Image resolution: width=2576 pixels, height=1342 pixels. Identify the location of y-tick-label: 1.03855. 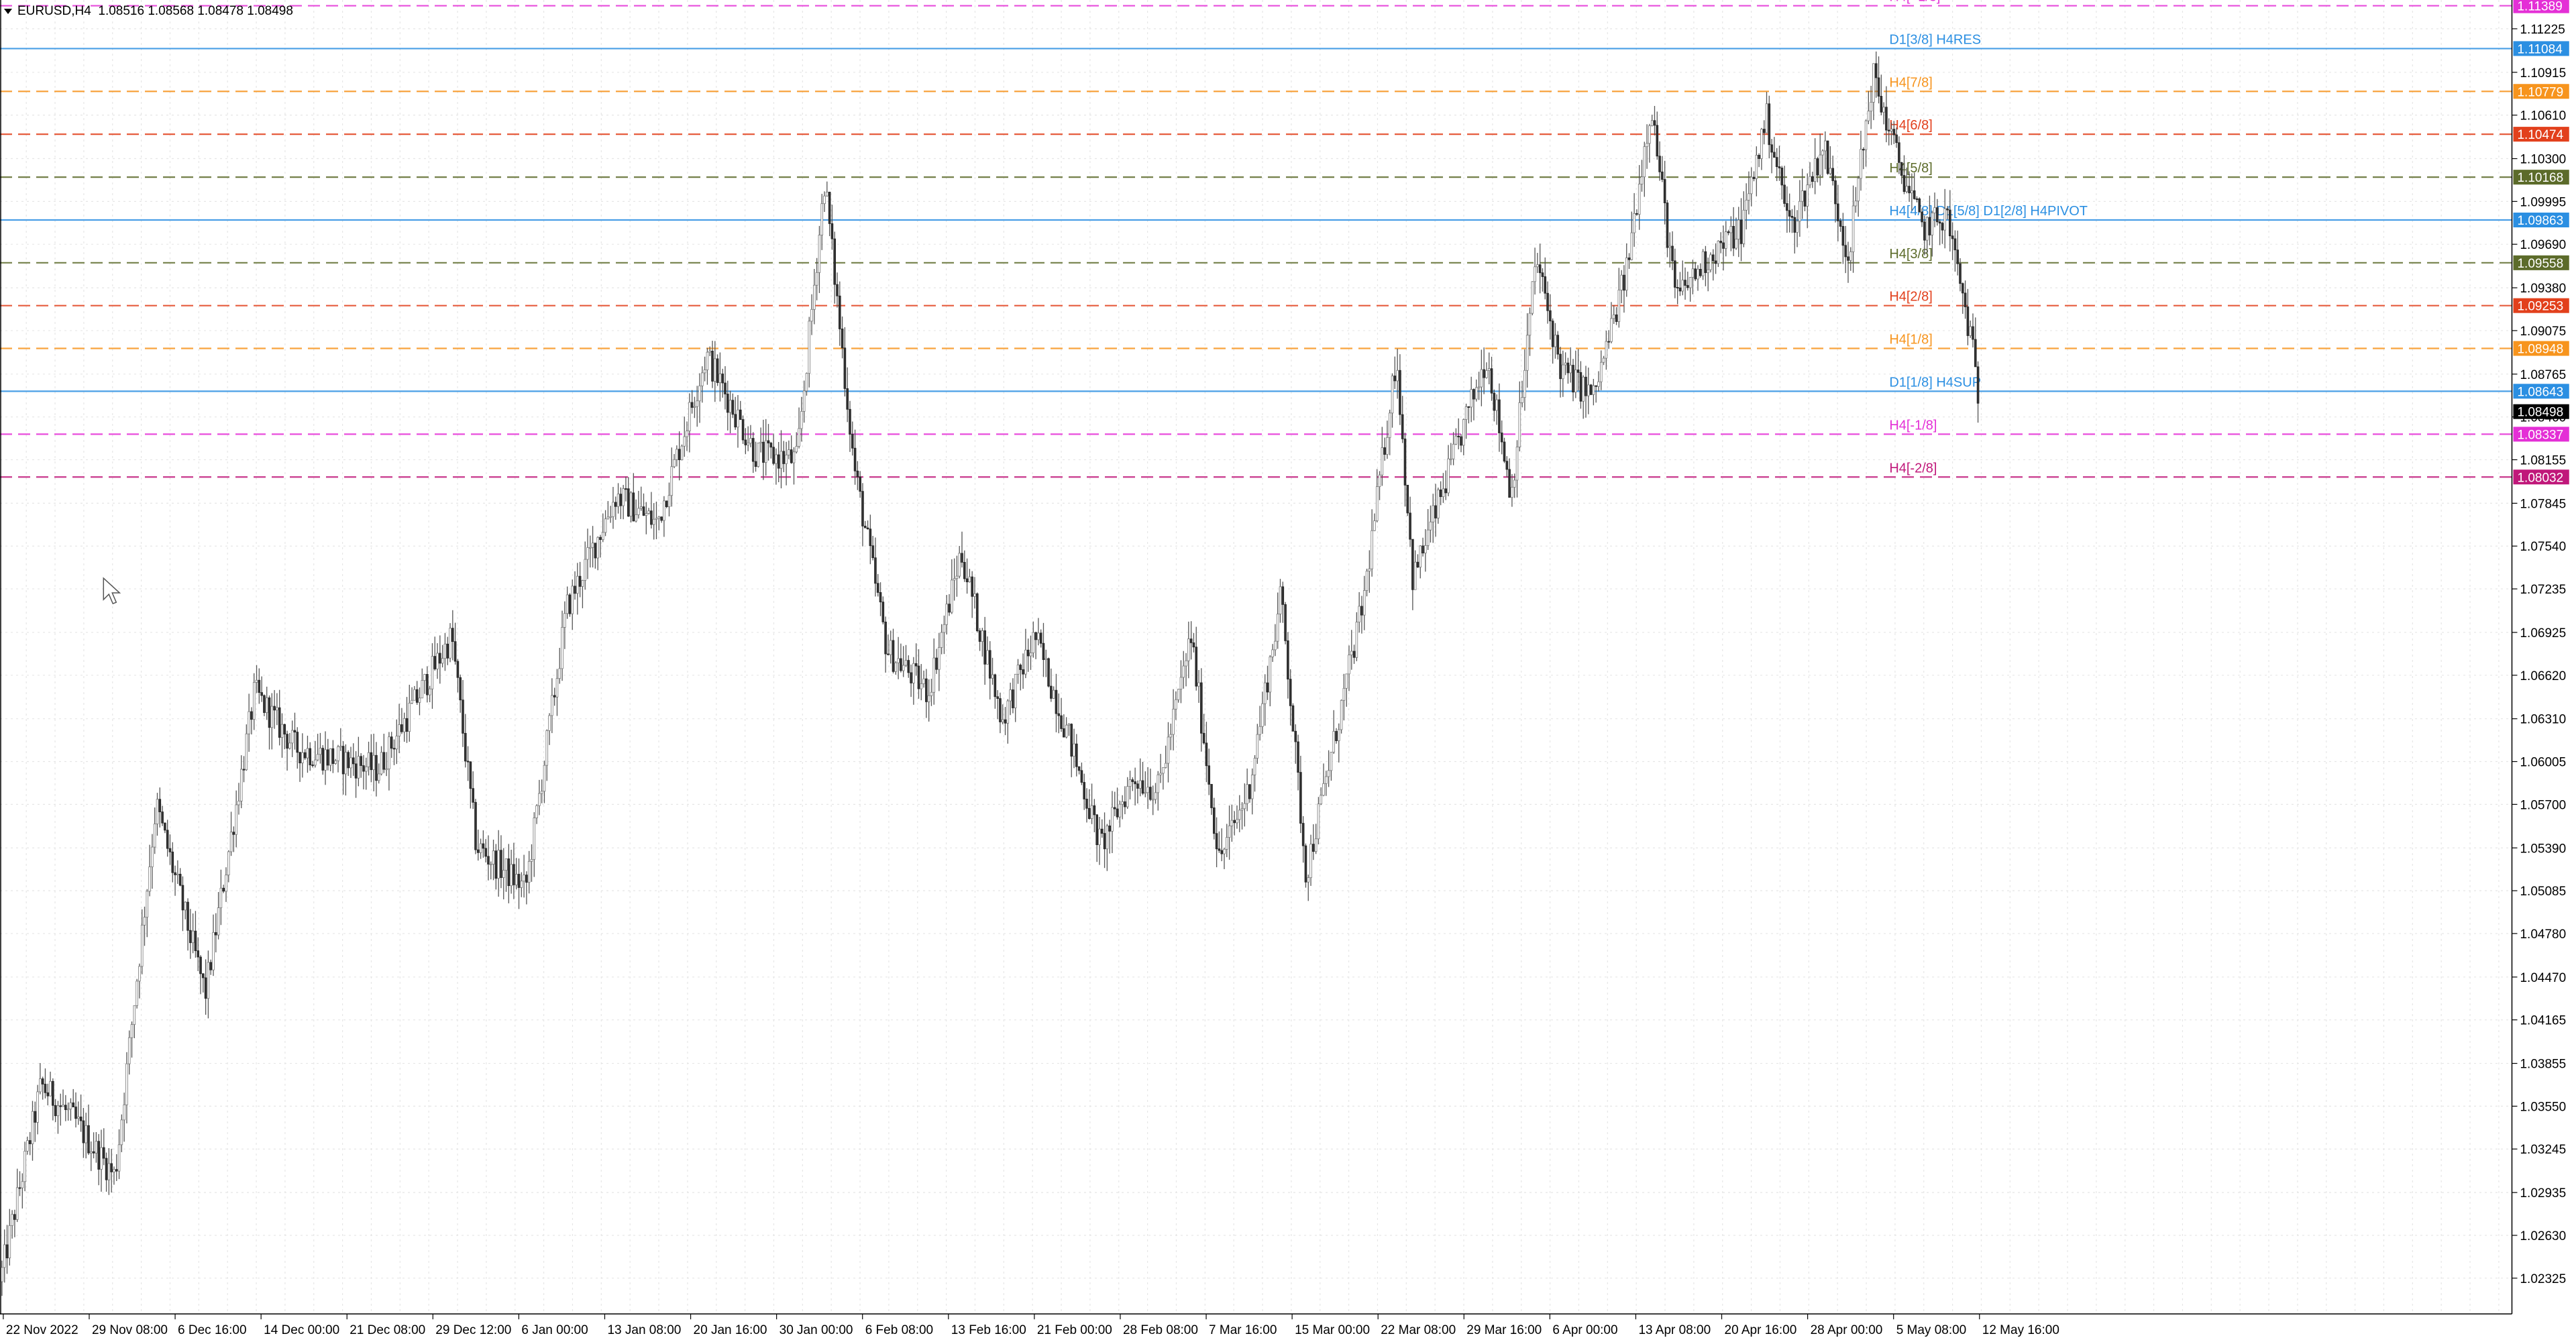
(2543, 1065).